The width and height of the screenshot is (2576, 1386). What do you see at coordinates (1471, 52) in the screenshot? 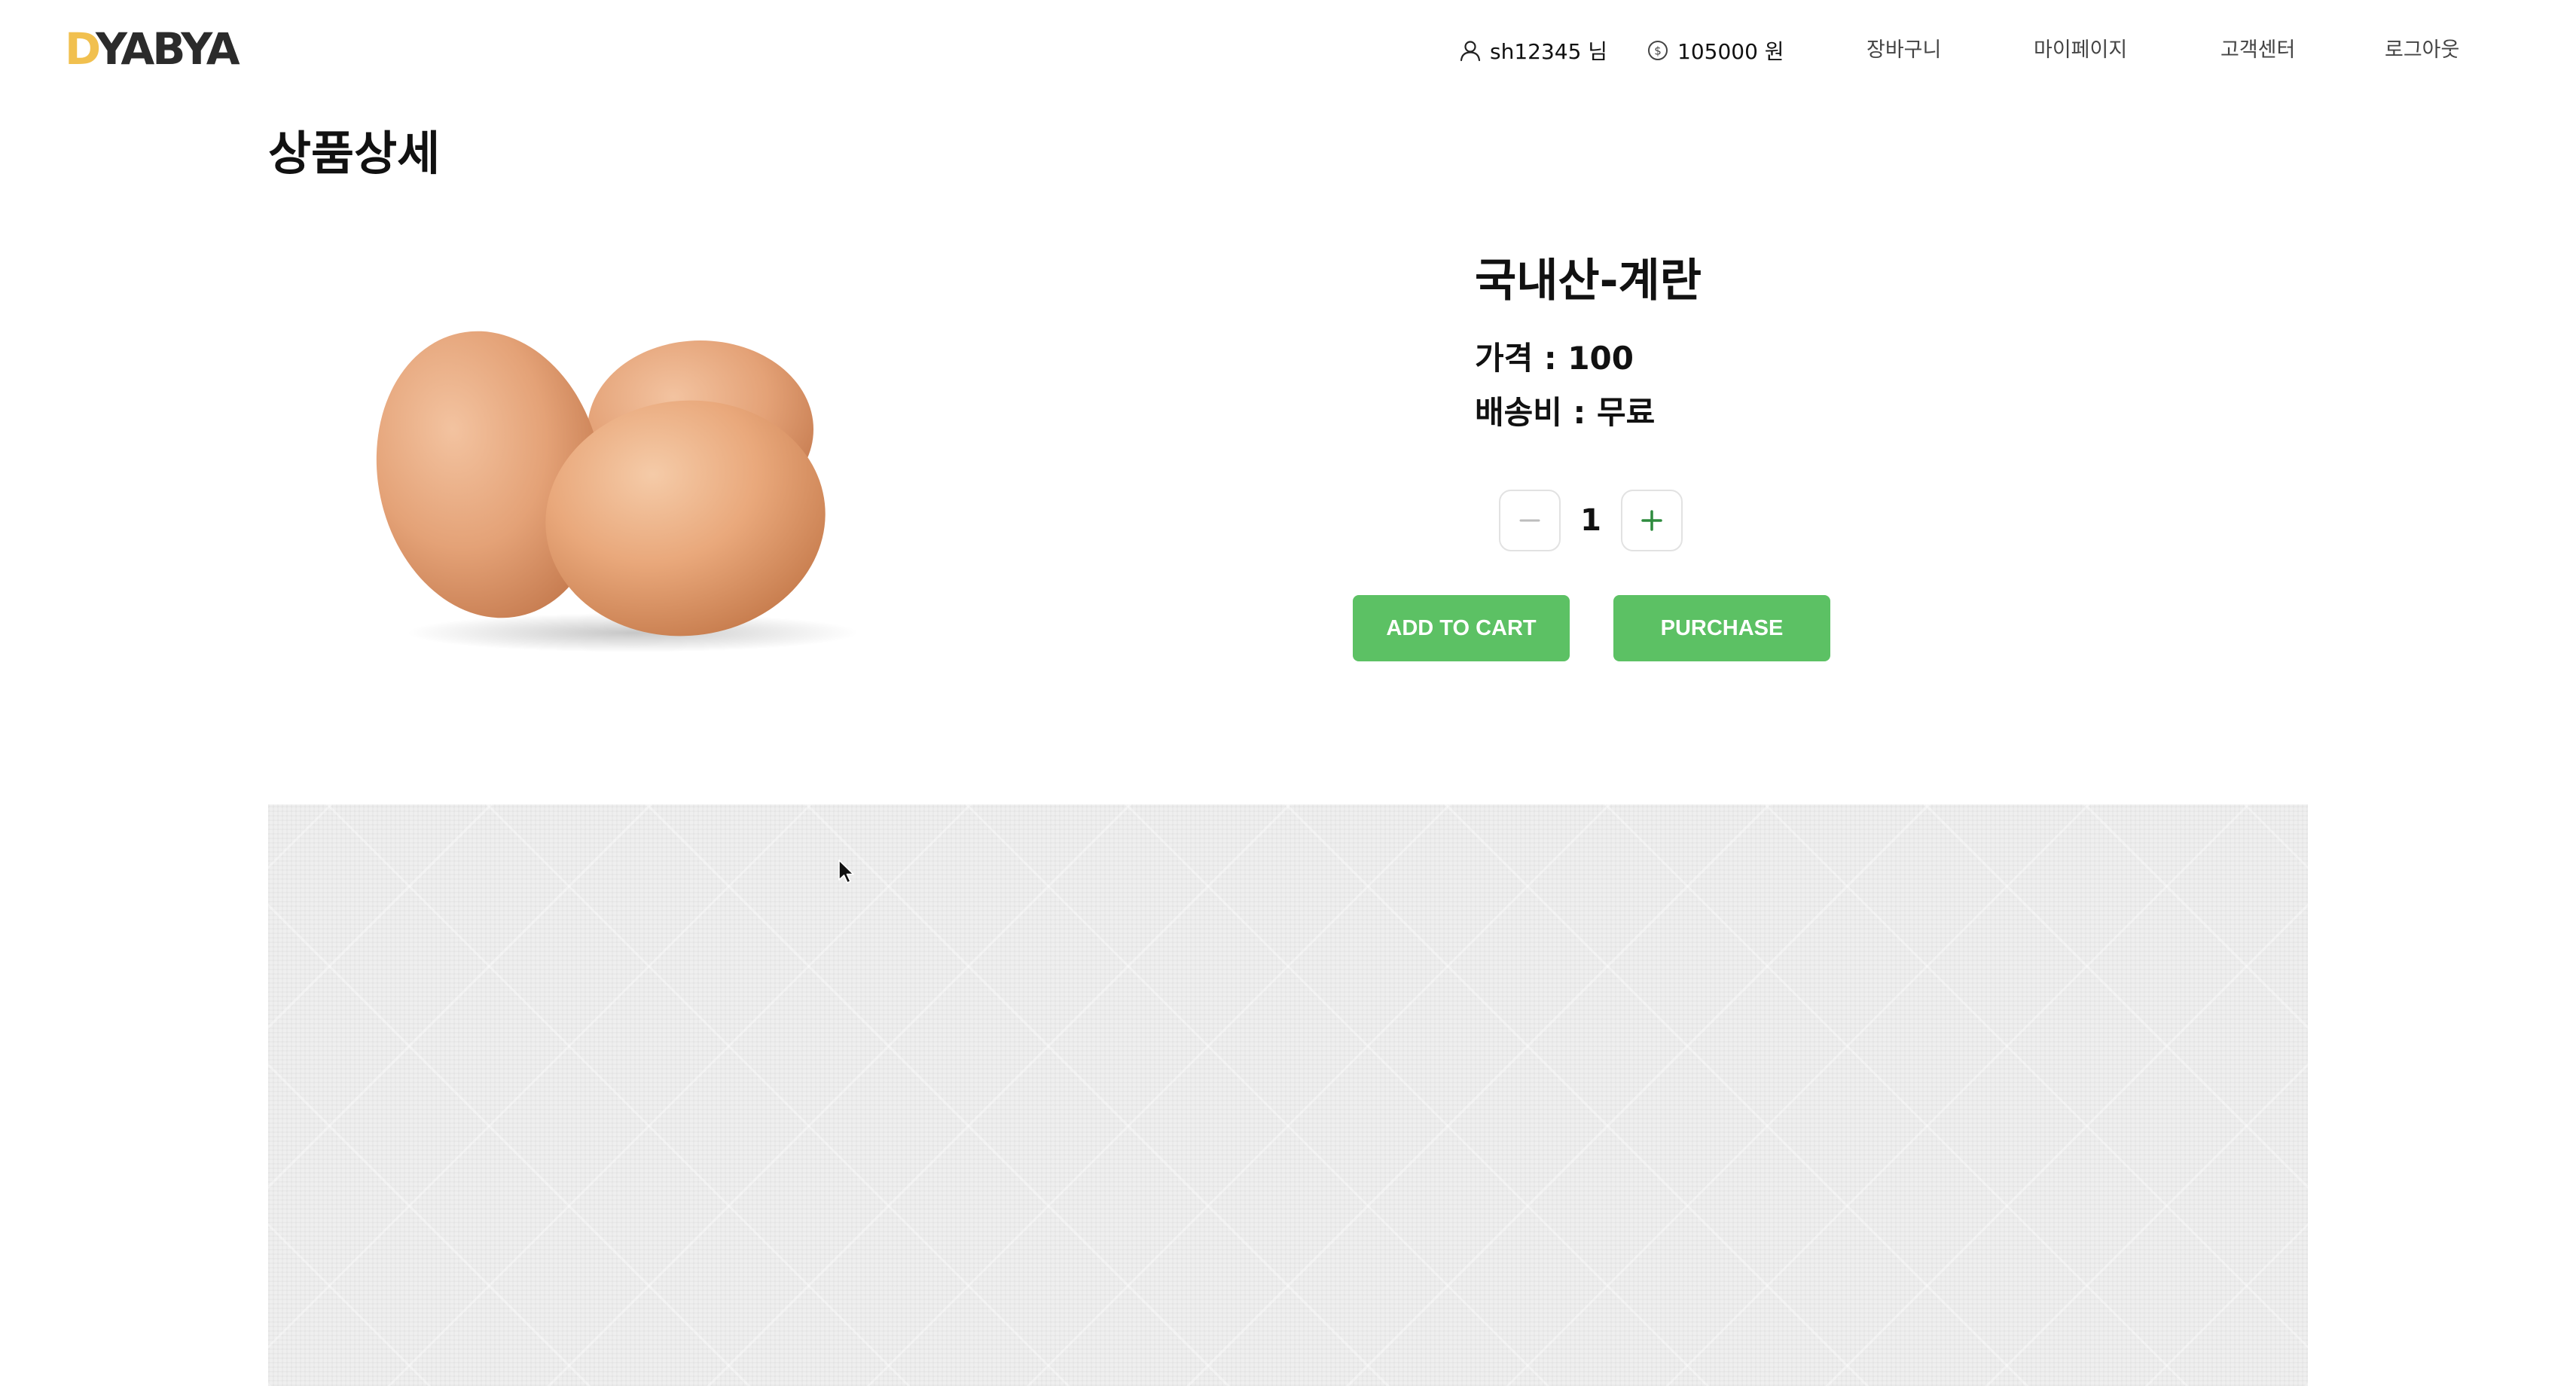
I see `user-icon` at bounding box center [1471, 52].